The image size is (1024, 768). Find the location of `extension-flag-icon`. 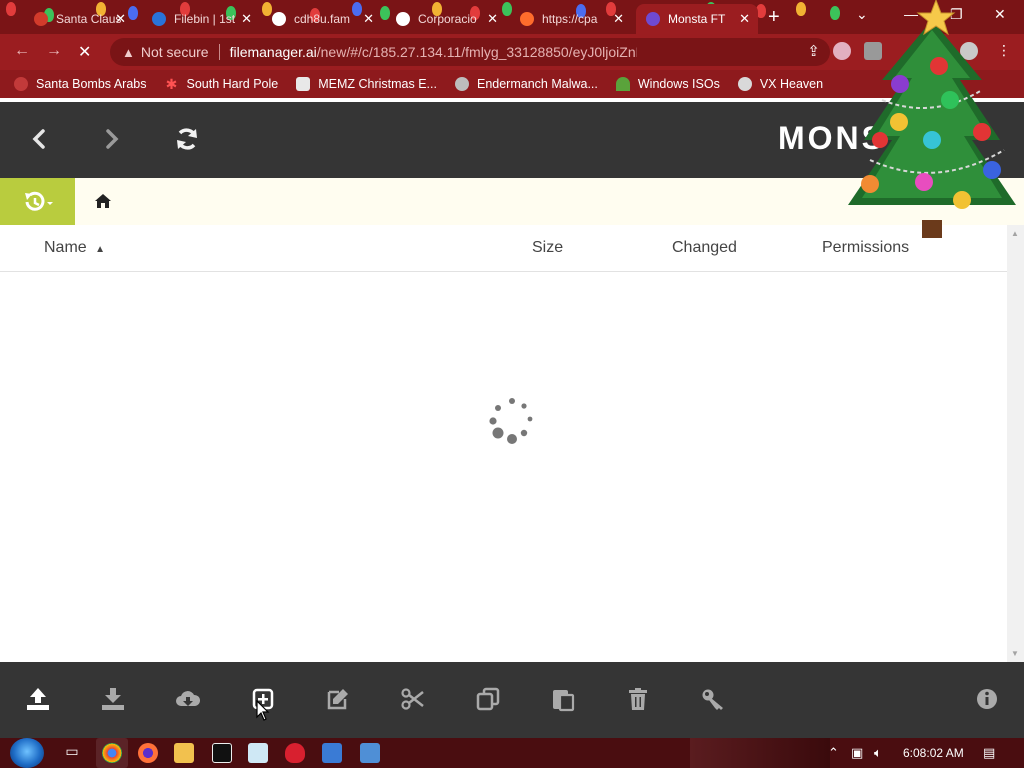

extension-flag-icon is located at coordinates (842, 51).